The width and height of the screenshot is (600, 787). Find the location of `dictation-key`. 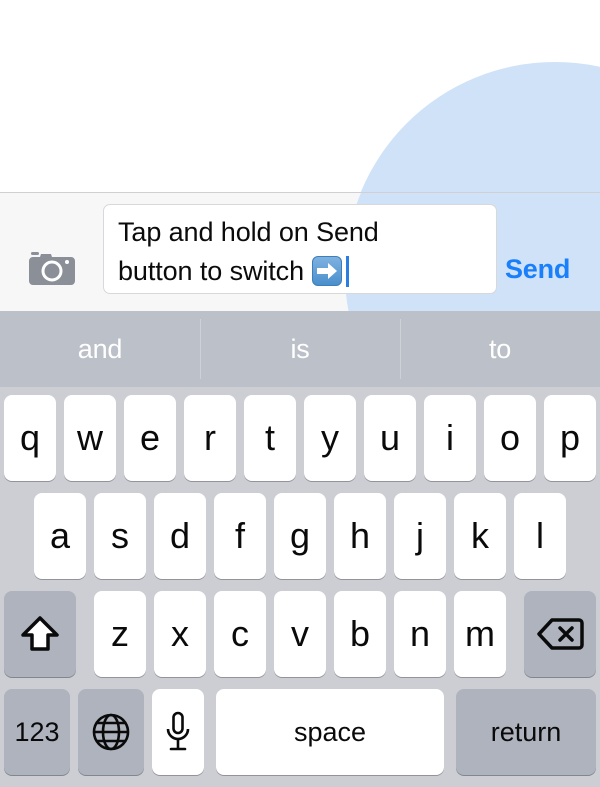

dictation-key is located at coordinates (178, 732).